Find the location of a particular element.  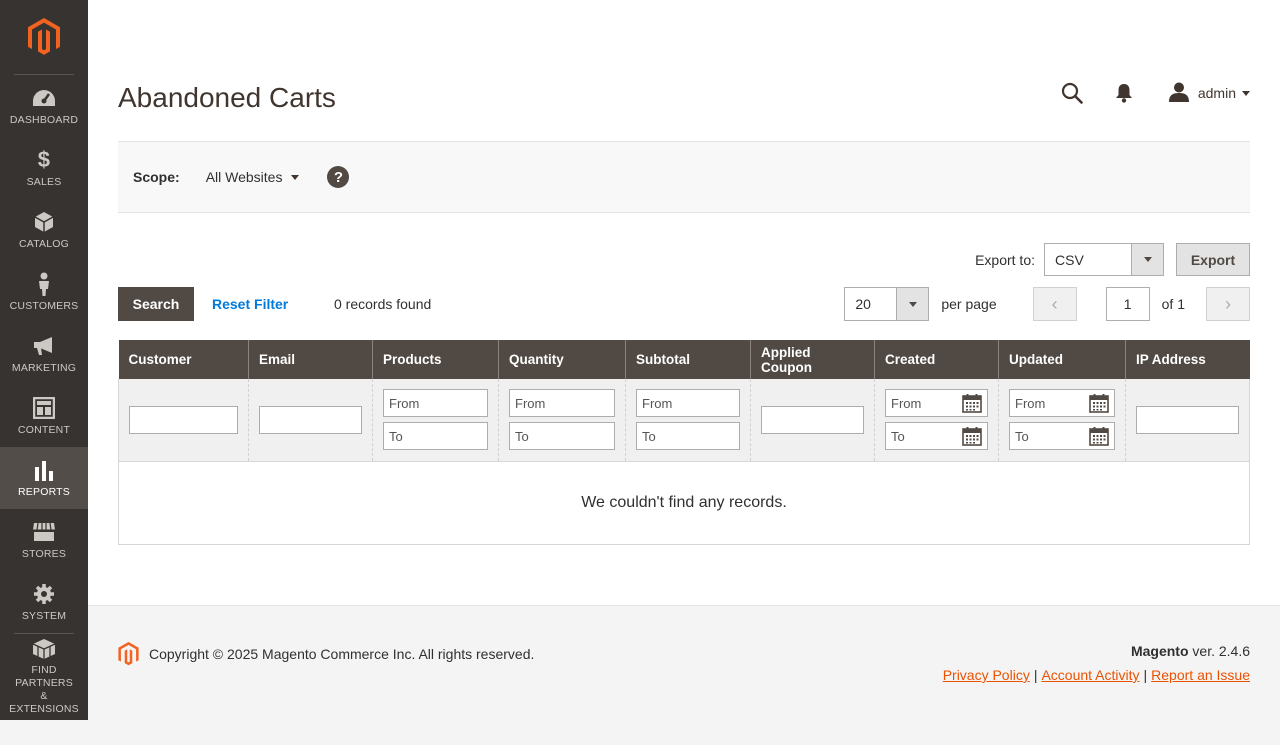

nav-dashboard: DASHBOARD is located at coordinates (44, 106).